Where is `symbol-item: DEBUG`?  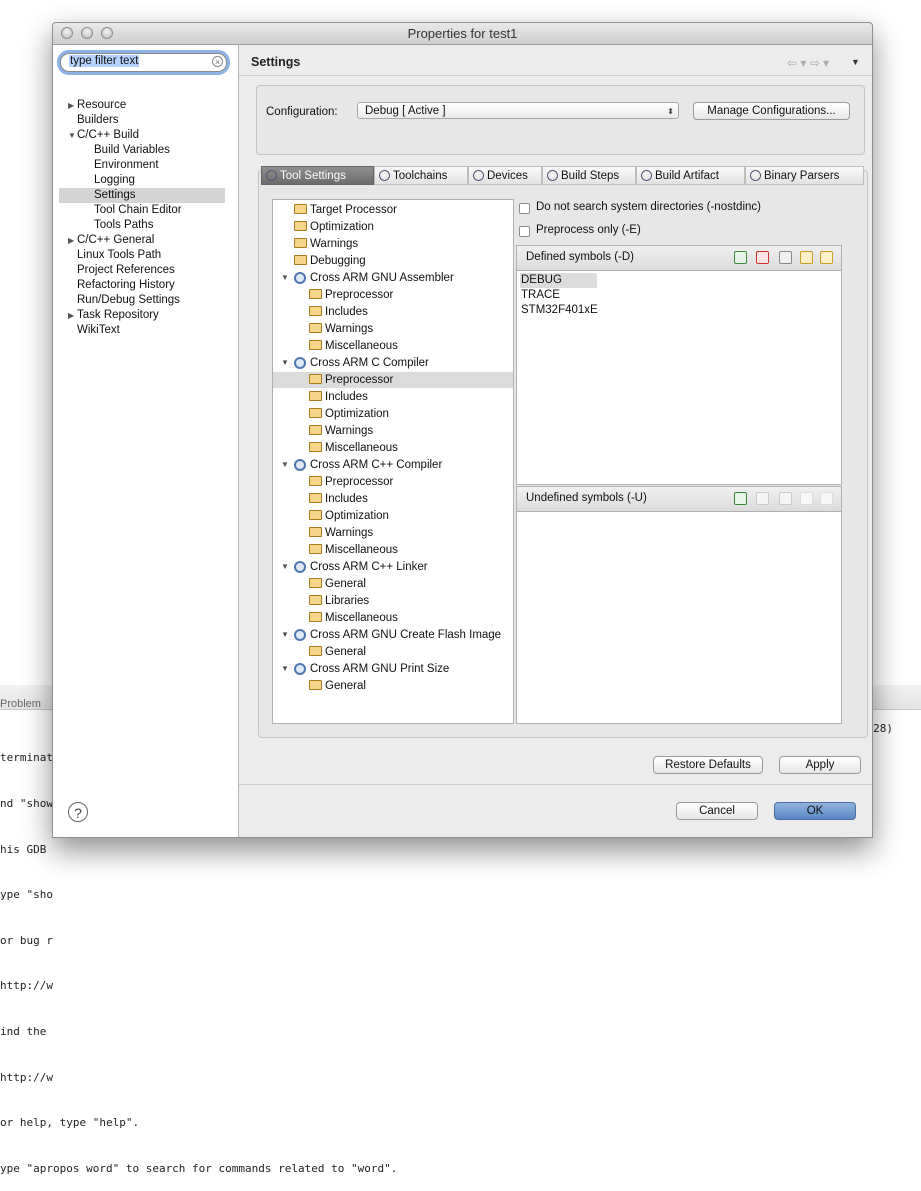
symbol-item: DEBUG is located at coordinates (558, 280).